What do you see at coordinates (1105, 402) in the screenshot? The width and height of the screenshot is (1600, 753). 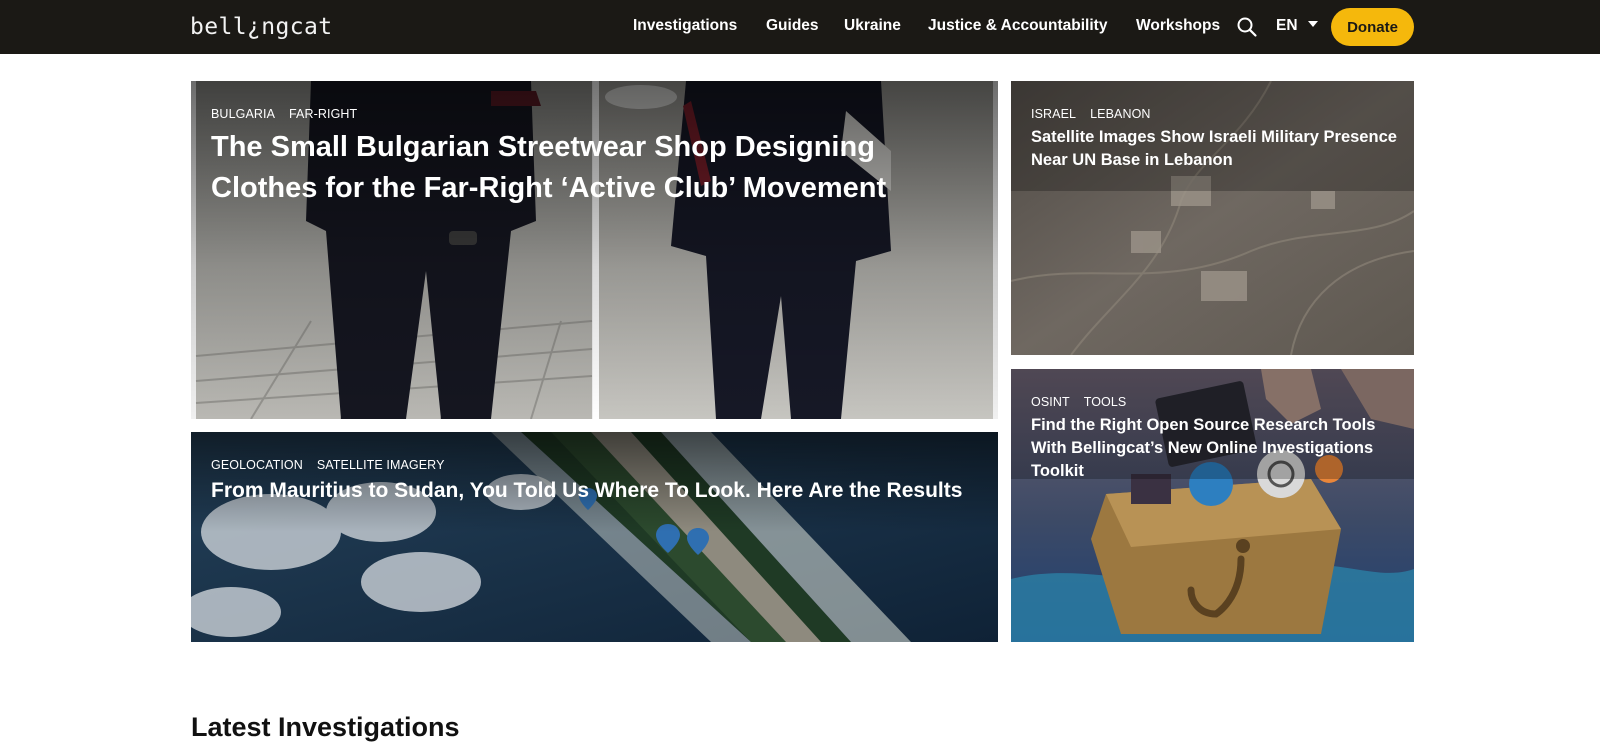 I see `tag-tools: TOOLS` at bounding box center [1105, 402].